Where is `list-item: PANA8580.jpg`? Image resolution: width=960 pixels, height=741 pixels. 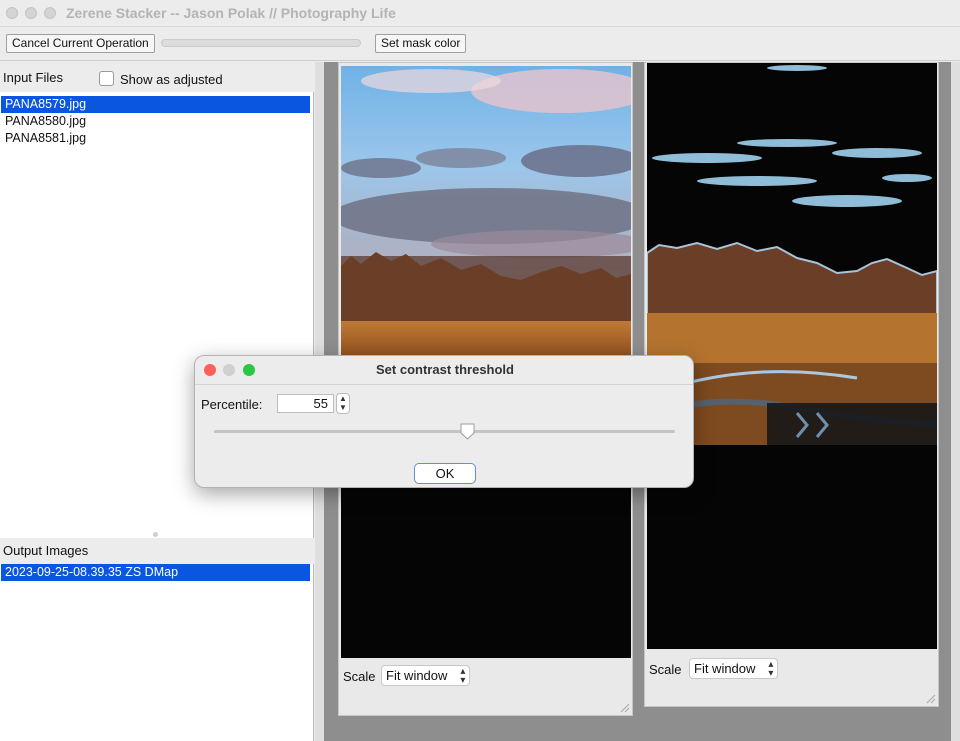 list-item: PANA8580.jpg is located at coordinates (155, 121).